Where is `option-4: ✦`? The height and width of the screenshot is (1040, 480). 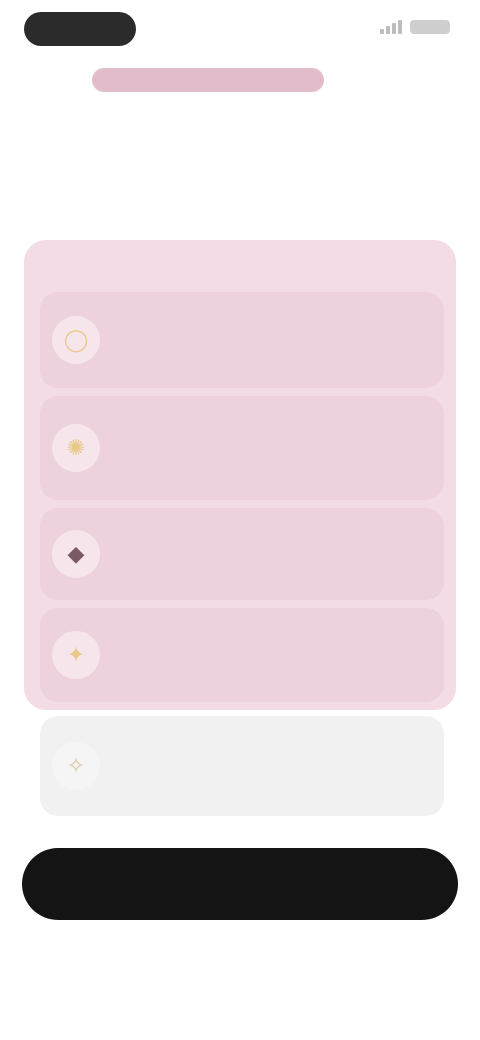 option-4: ✦ is located at coordinates (242, 655).